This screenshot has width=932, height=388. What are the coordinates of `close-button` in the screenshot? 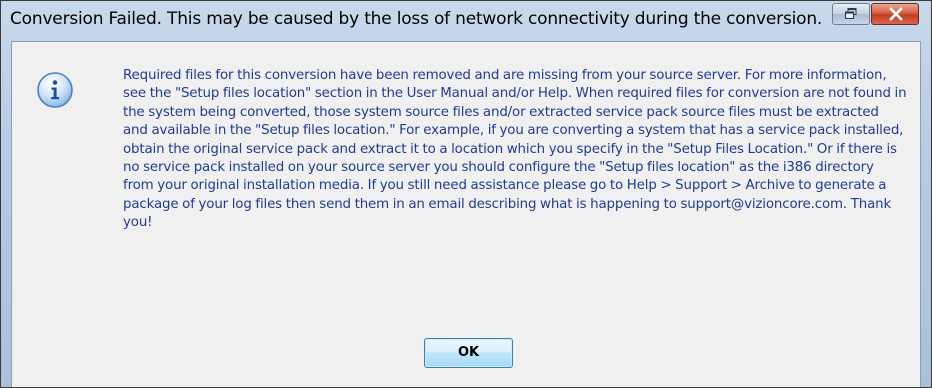 It's located at (895, 14).